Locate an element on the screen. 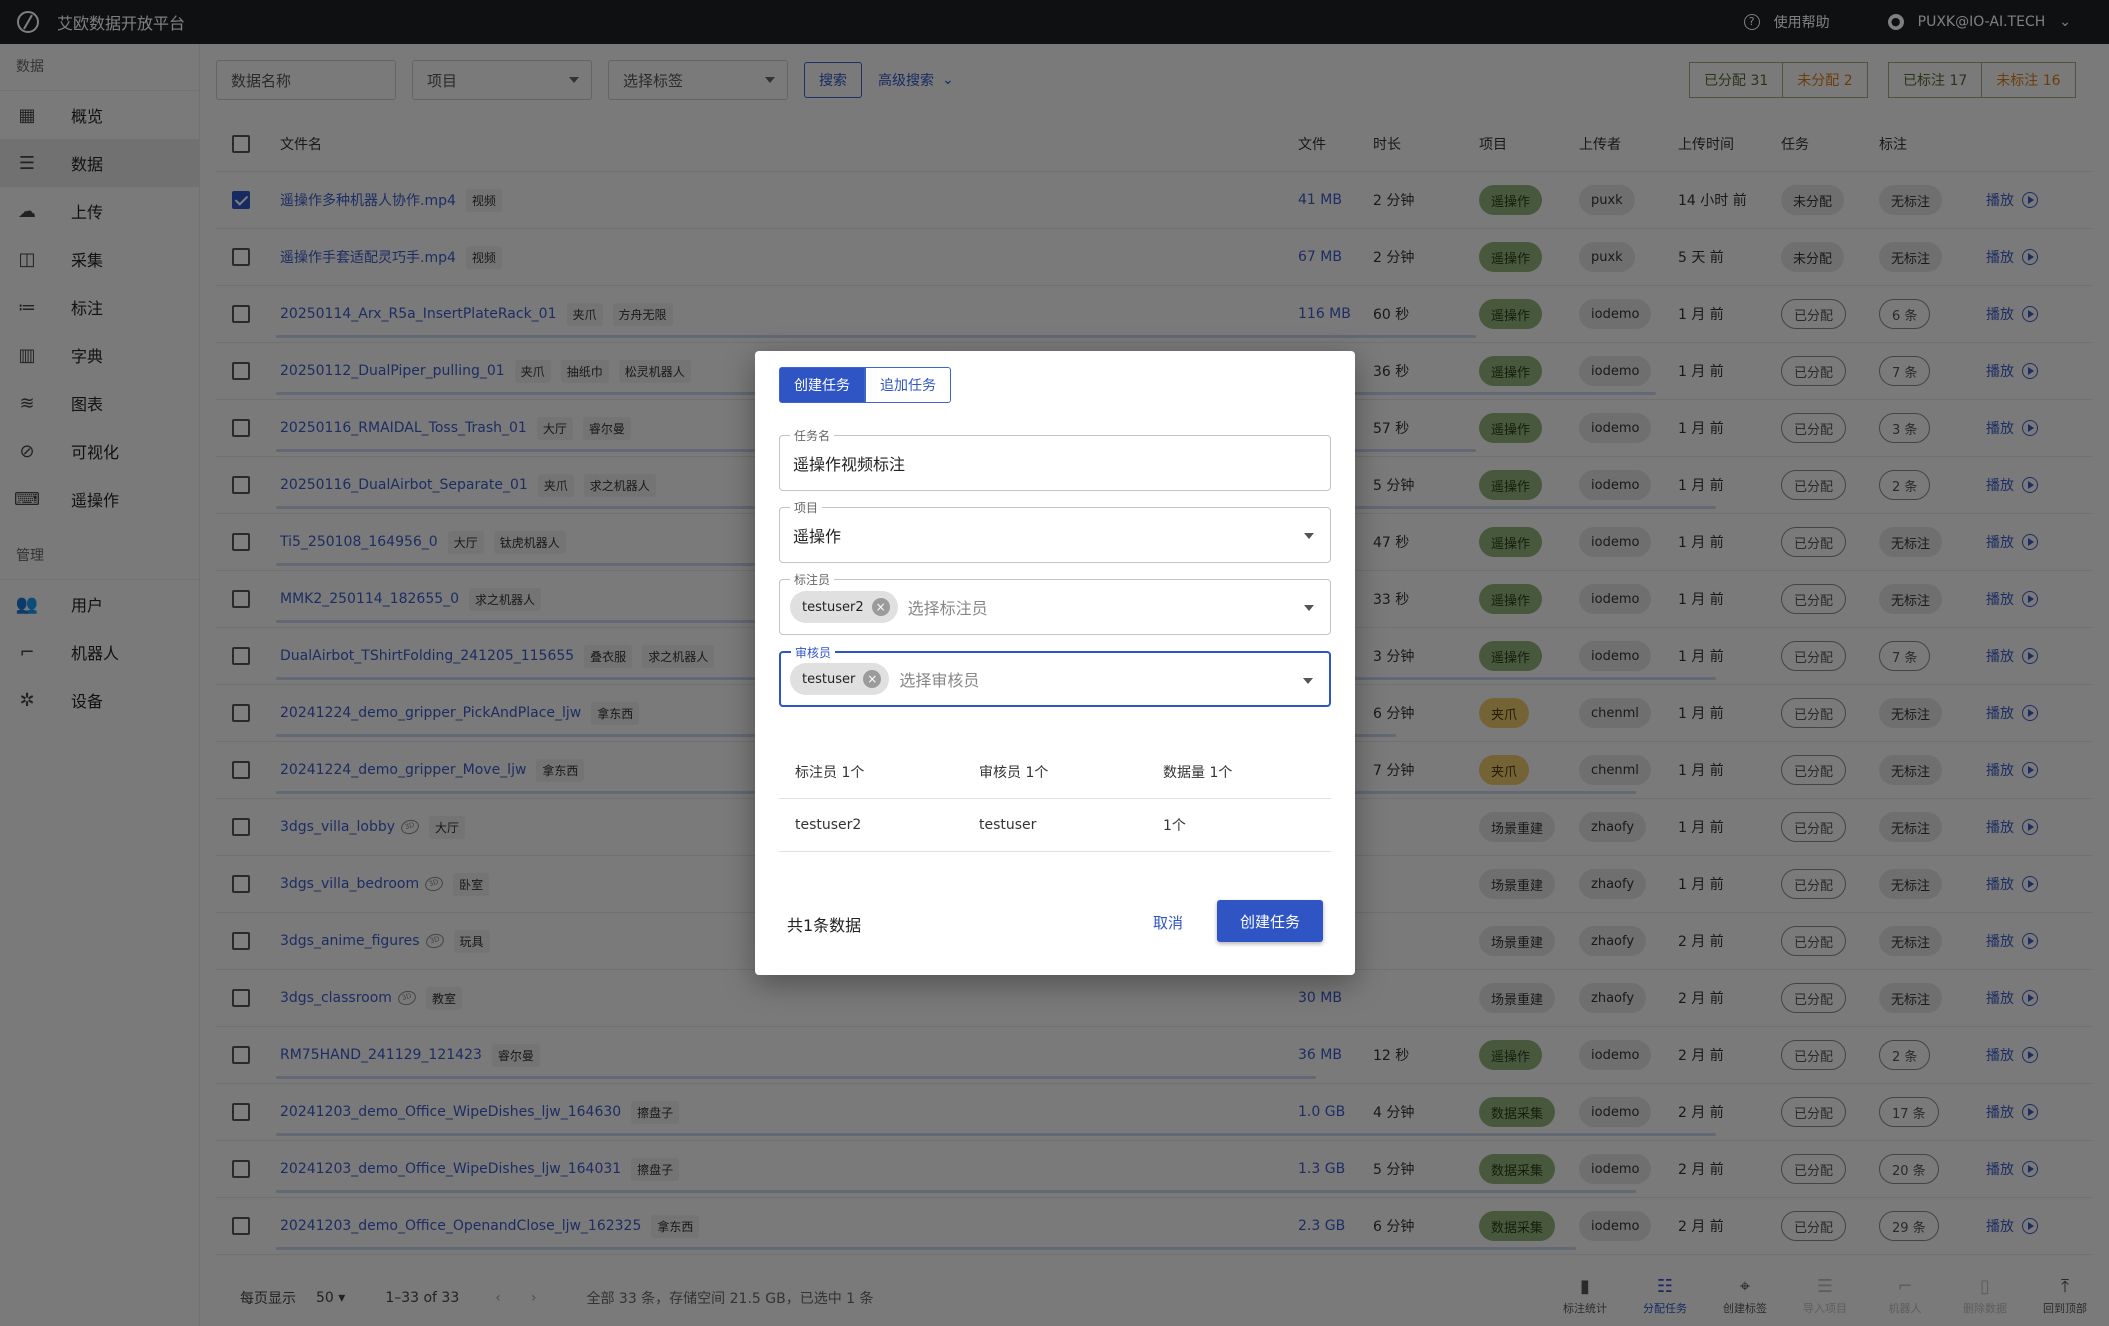  project-field: 项目 遥操作 is located at coordinates (1055, 531).